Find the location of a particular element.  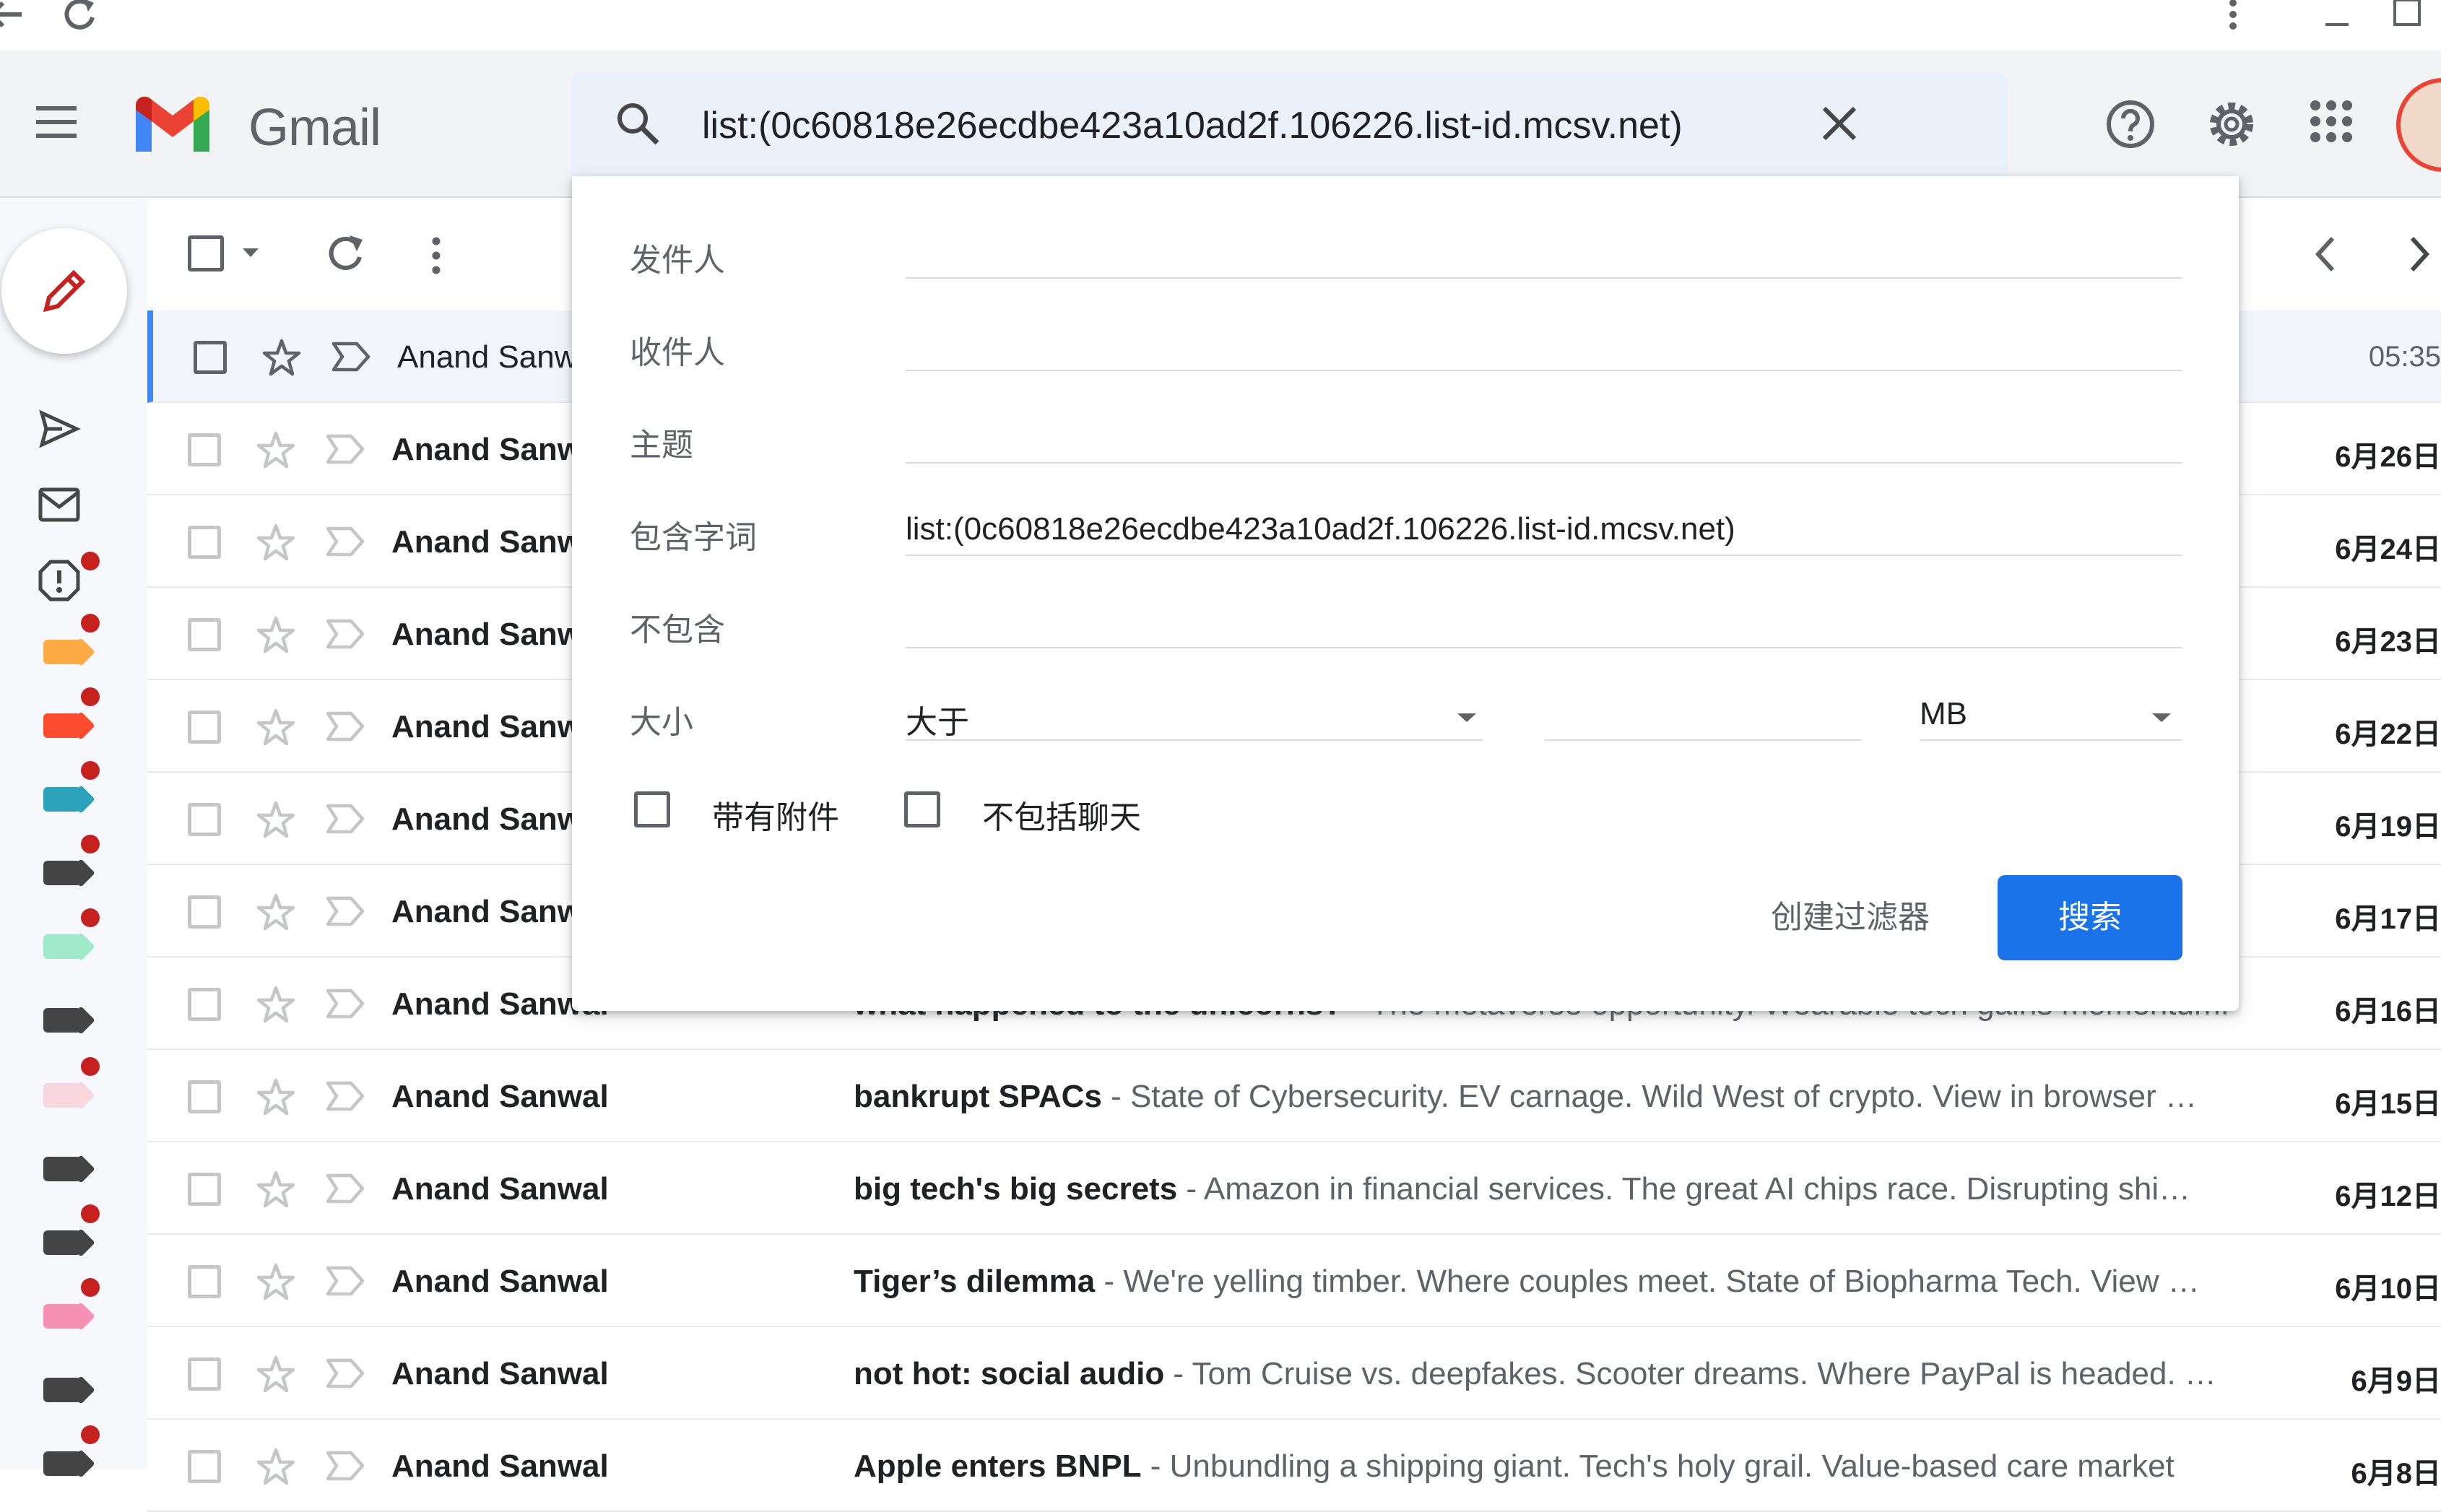

apps-grid-icon is located at coordinates (2331, 121).